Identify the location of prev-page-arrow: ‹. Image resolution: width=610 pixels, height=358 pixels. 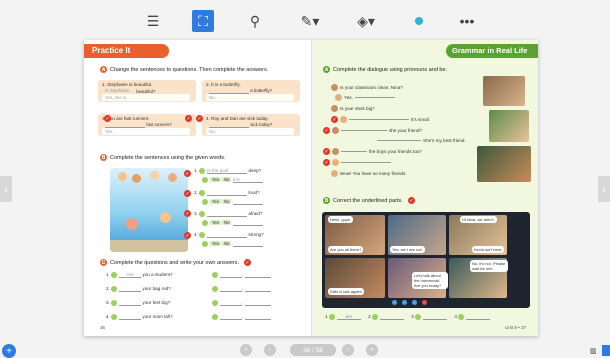
(6, 189).